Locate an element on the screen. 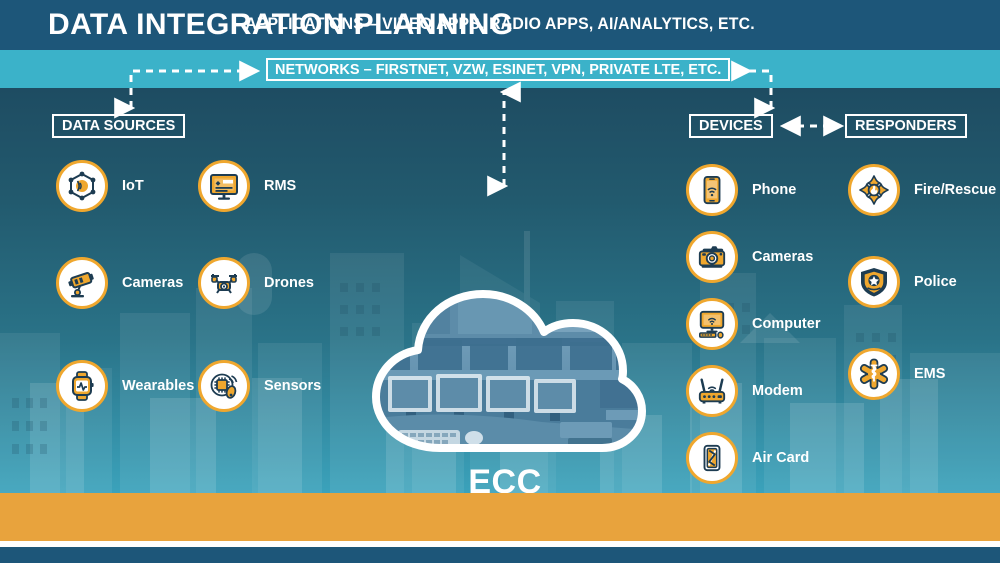 The image size is (1000, 563). responder-label: Fire/Rescue is located at coordinates (955, 190).